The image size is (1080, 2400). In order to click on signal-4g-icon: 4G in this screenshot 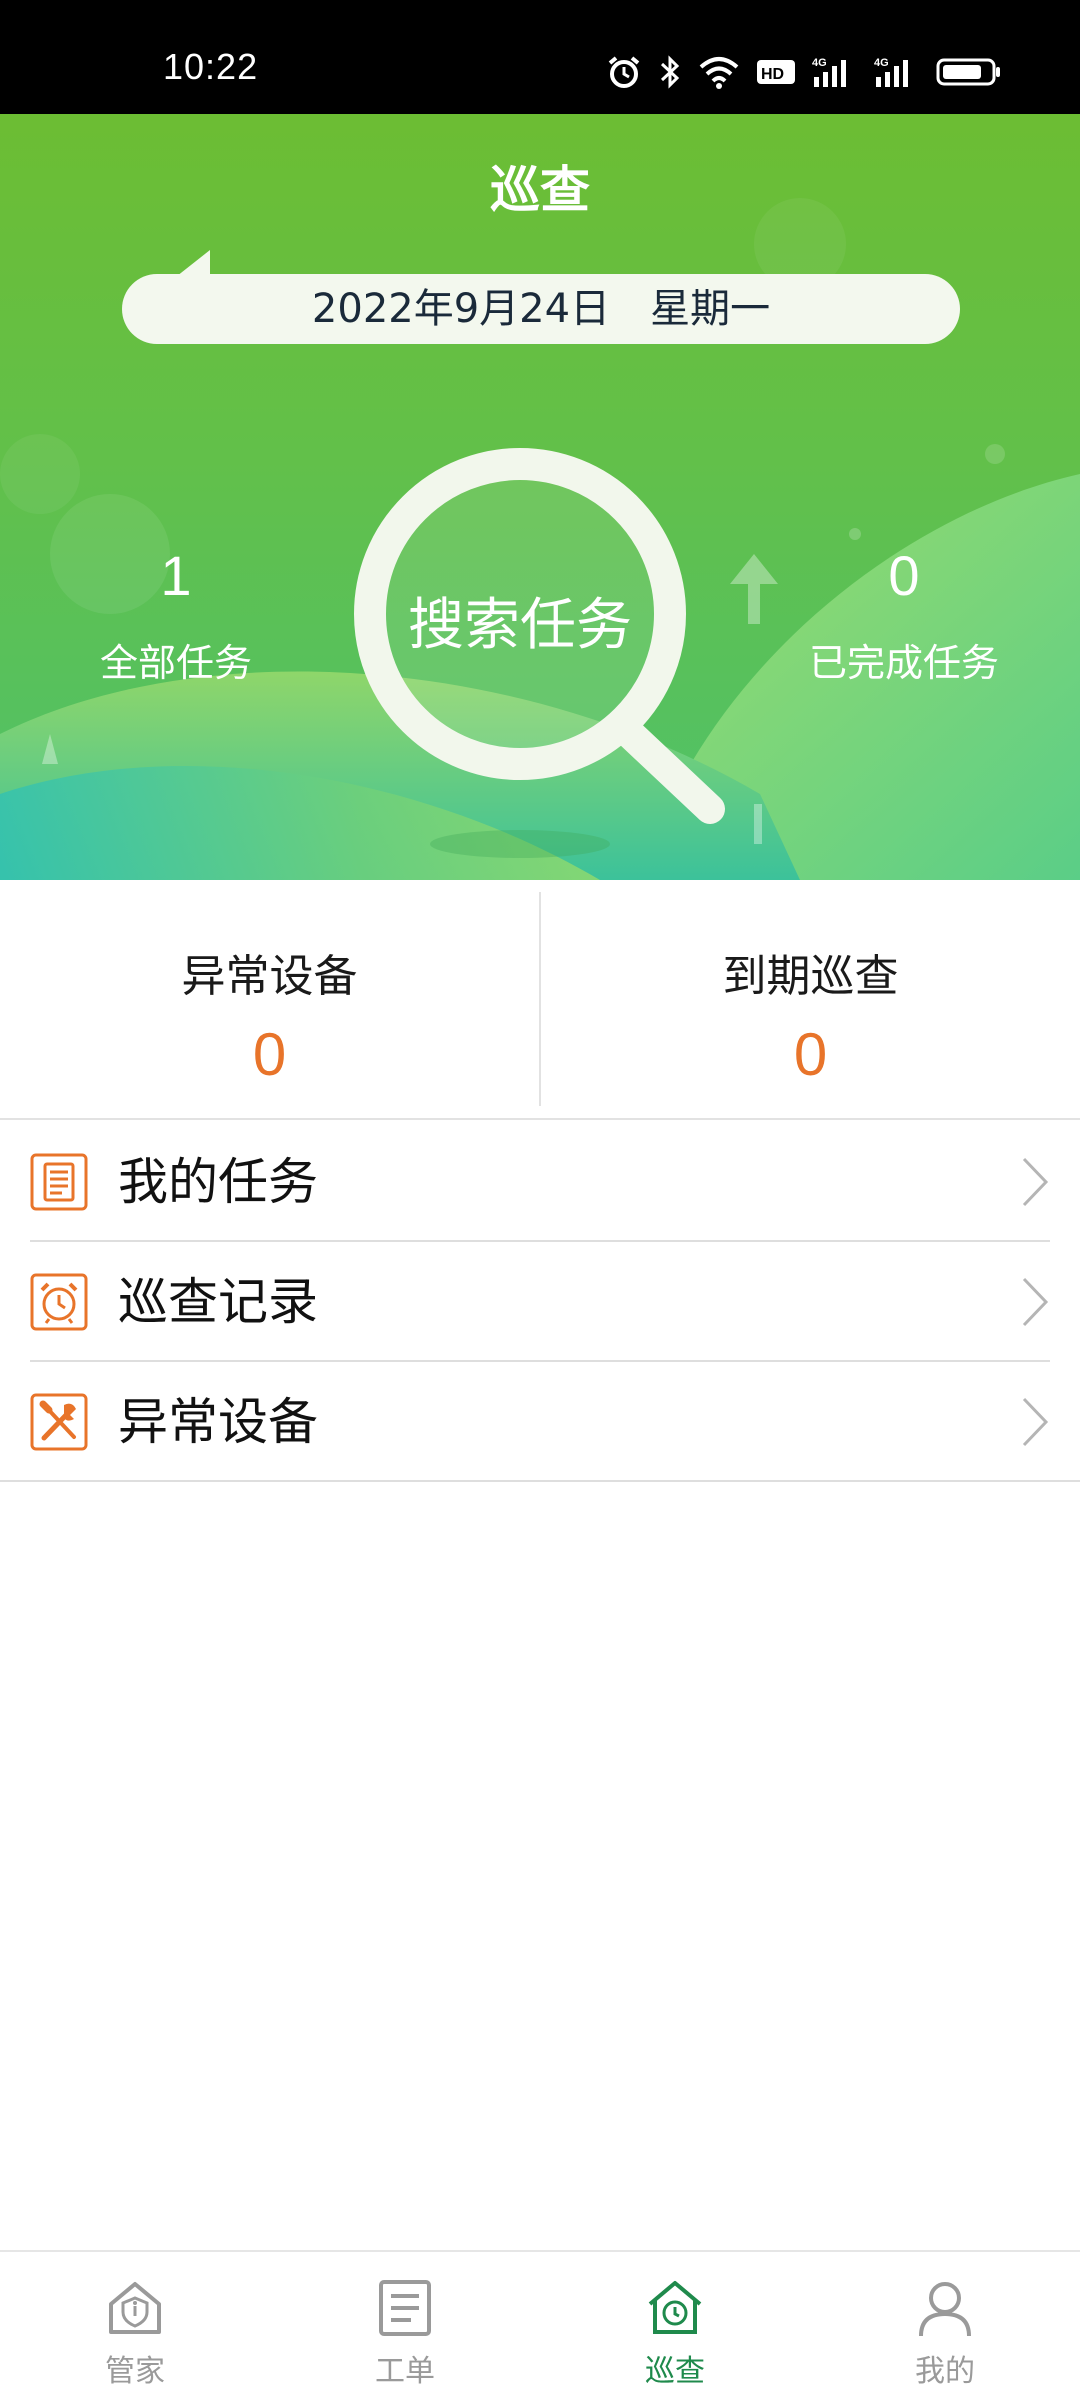, I will do `click(829, 72)`.